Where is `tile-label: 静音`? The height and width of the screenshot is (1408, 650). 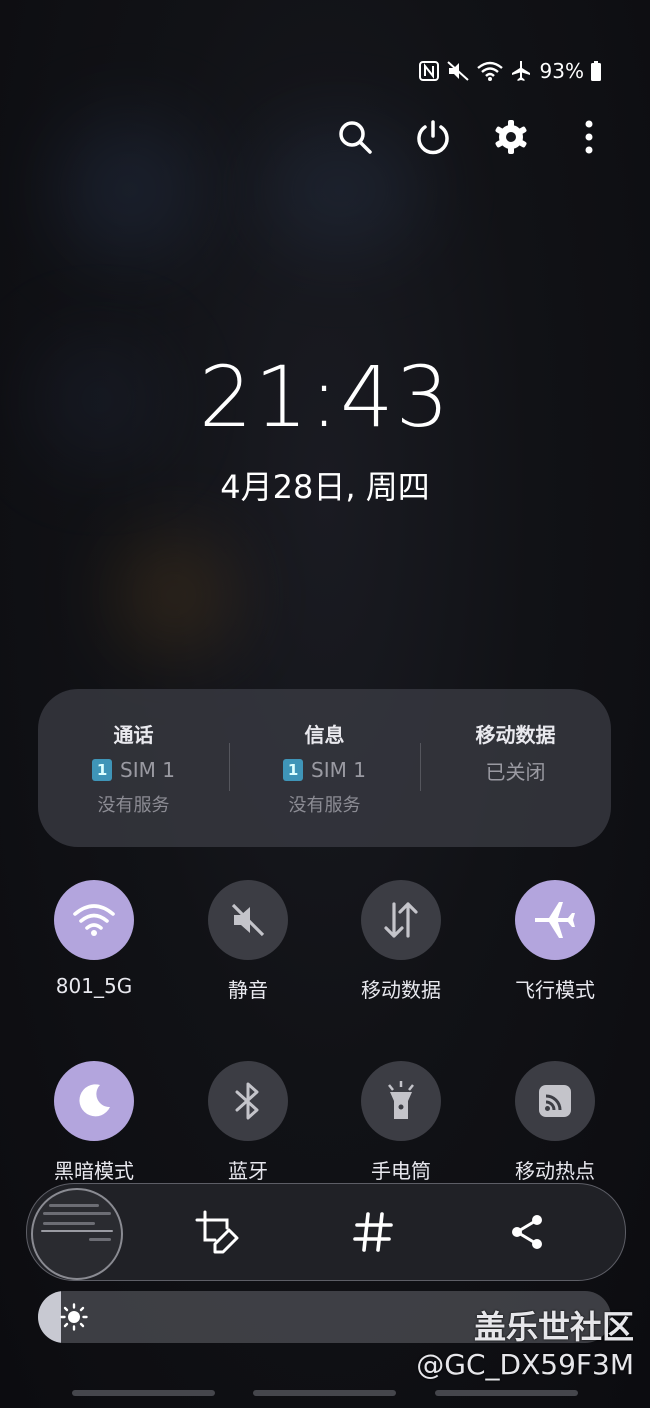 tile-label: 静音 is located at coordinates (248, 990).